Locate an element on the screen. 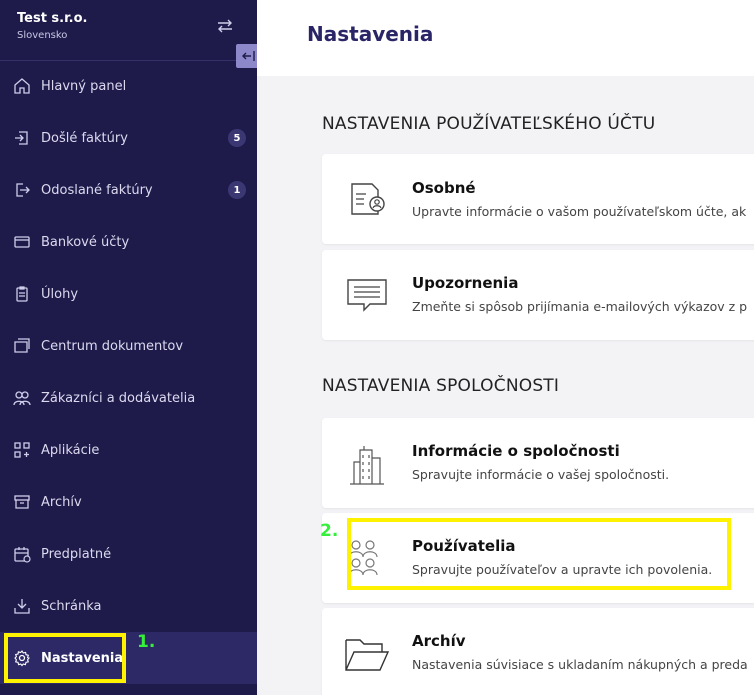 This screenshot has height=695, width=754. home-icon is located at coordinates (22, 86).